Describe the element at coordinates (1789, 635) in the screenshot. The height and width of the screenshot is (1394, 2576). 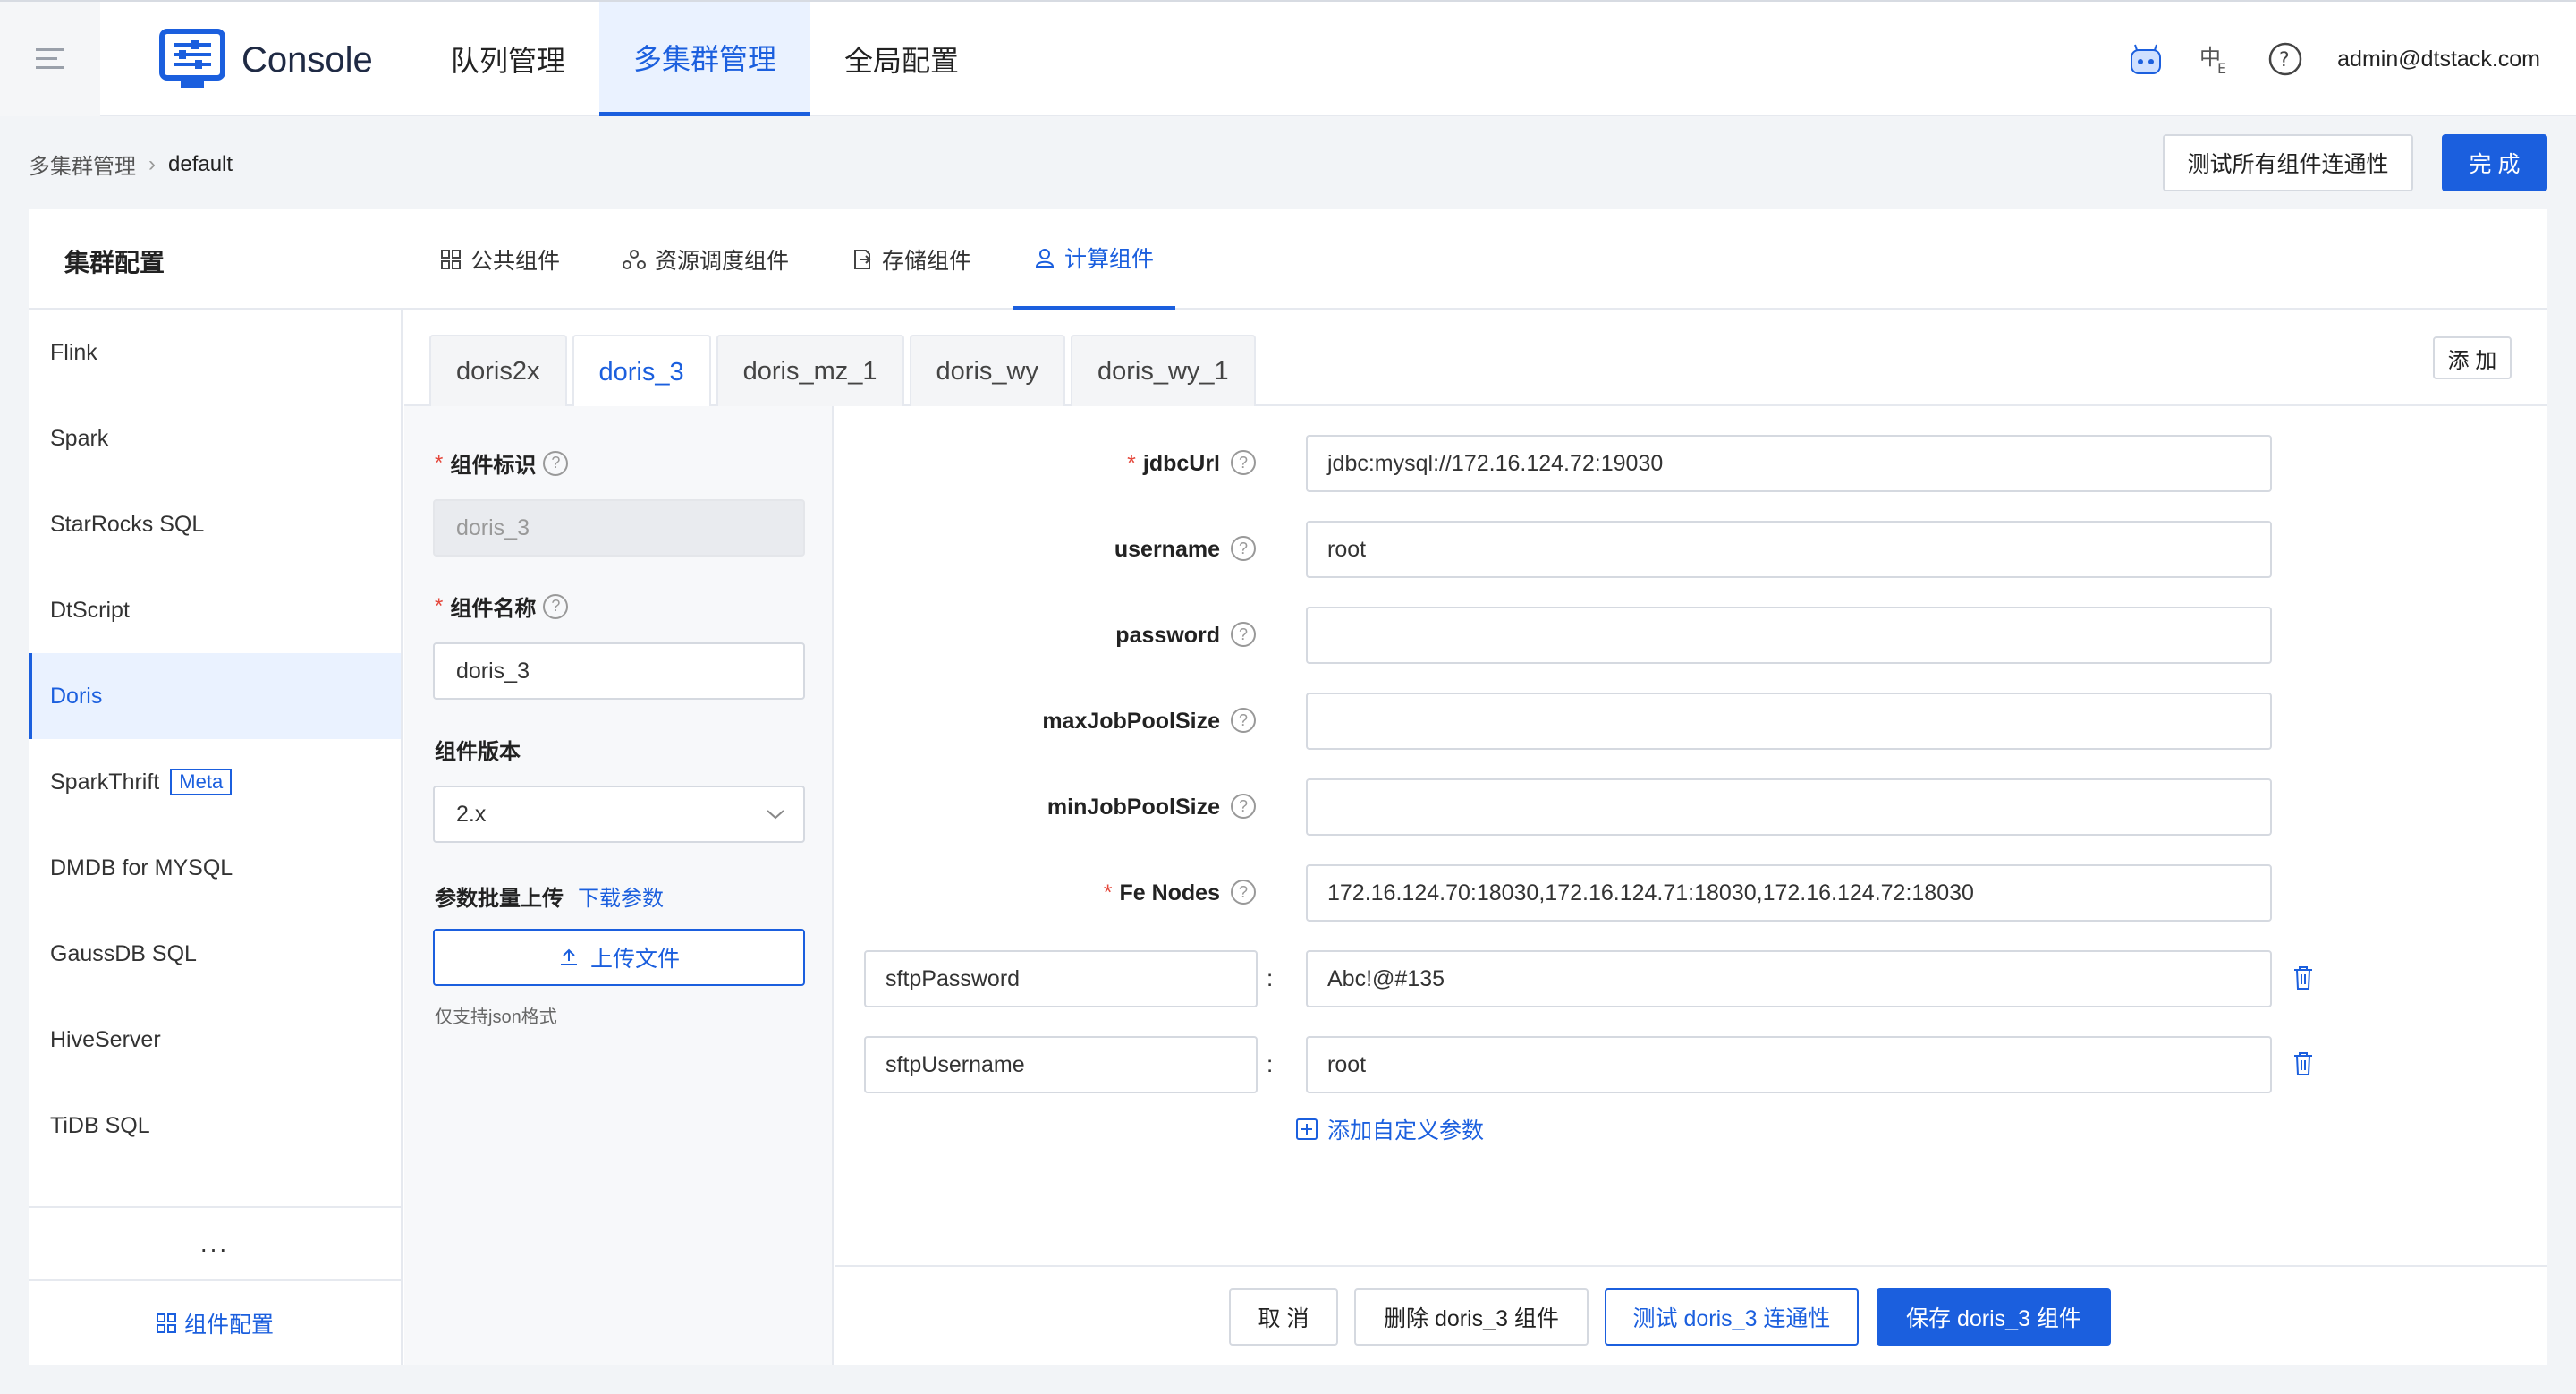
I see `password-input` at that location.